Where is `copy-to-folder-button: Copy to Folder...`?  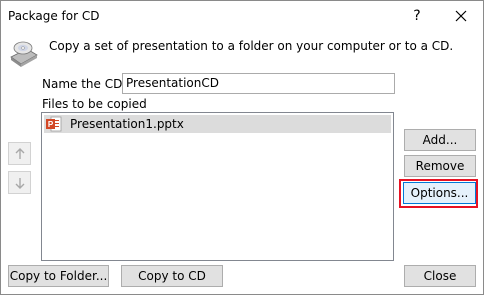 copy-to-folder-button: Copy to Folder... is located at coordinates (58, 276).